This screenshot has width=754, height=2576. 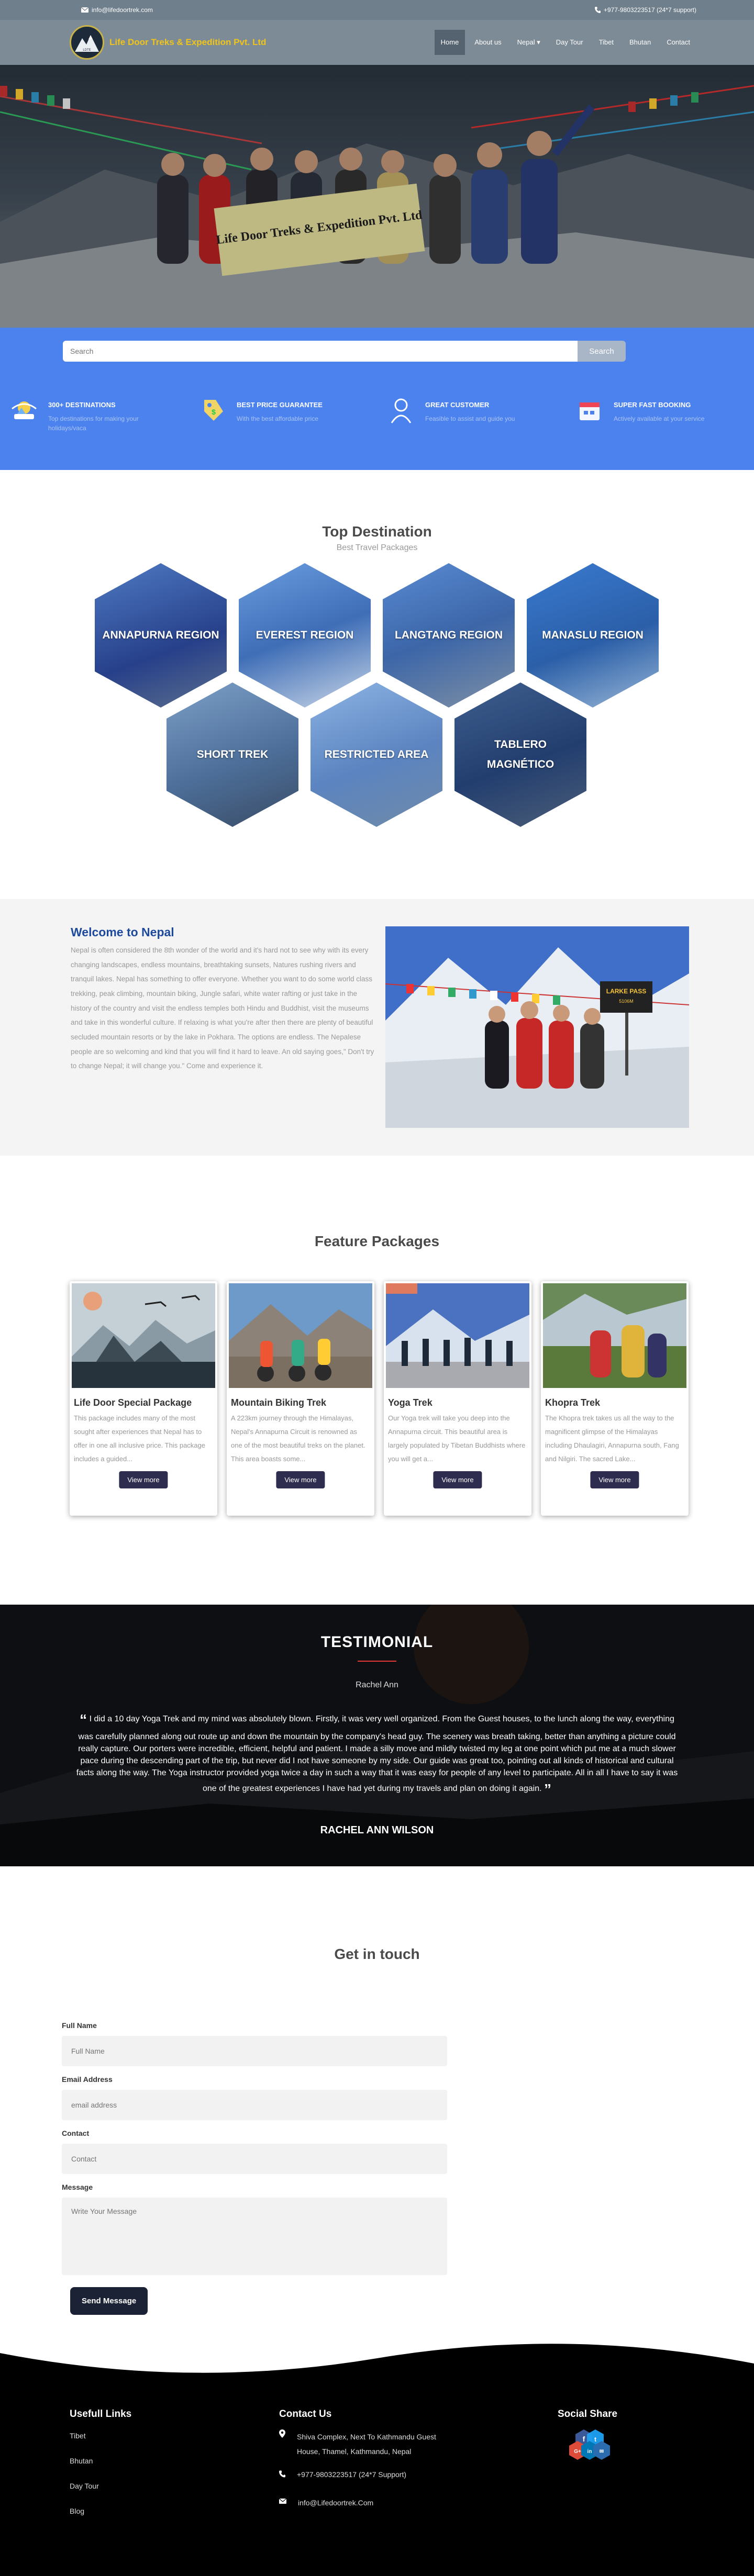 I want to click on feature-title: 300+ DESTINATIONS, so click(x=82, y=405).